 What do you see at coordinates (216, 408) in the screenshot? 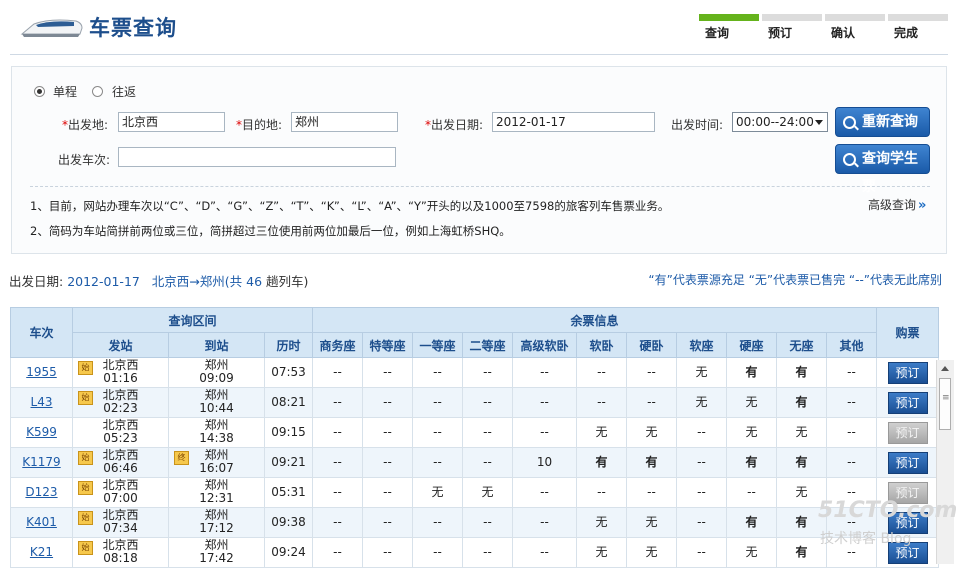
I see `arrival-time: 10:44` at bounding box center [216, 408].